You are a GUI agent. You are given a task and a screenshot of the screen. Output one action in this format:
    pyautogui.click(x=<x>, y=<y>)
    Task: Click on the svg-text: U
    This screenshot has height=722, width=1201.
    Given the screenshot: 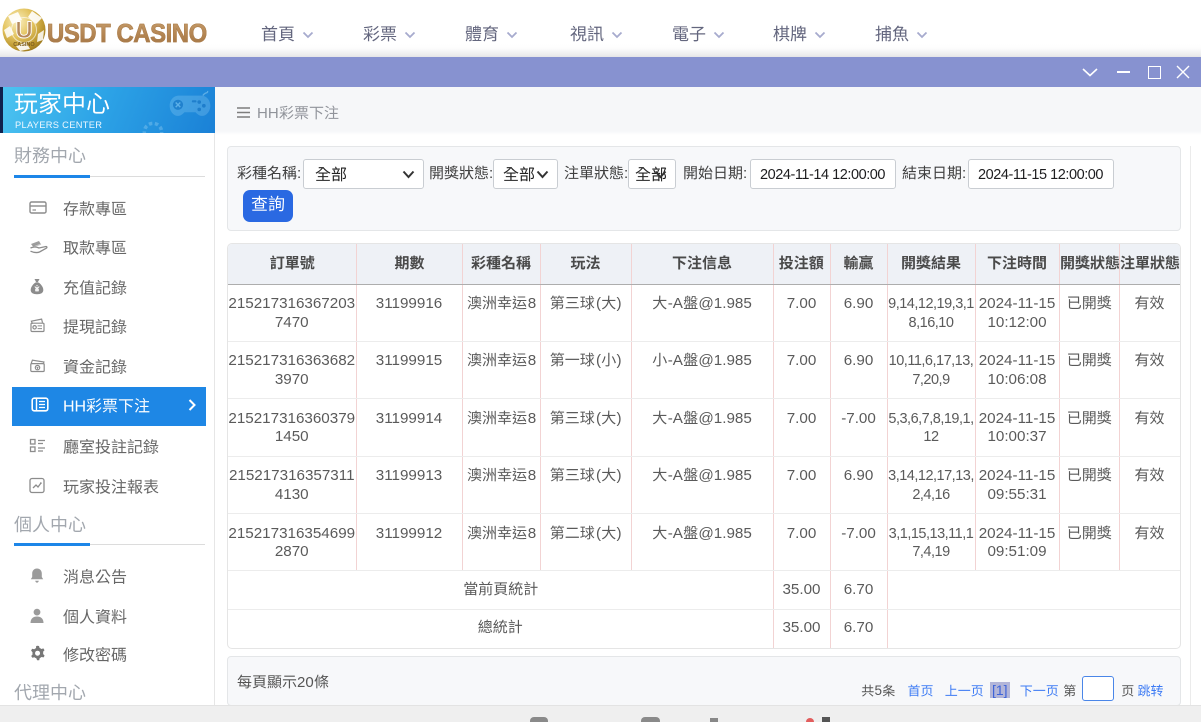 What is the action you would take?
    pyautogui.click(x=23, y=30)
    